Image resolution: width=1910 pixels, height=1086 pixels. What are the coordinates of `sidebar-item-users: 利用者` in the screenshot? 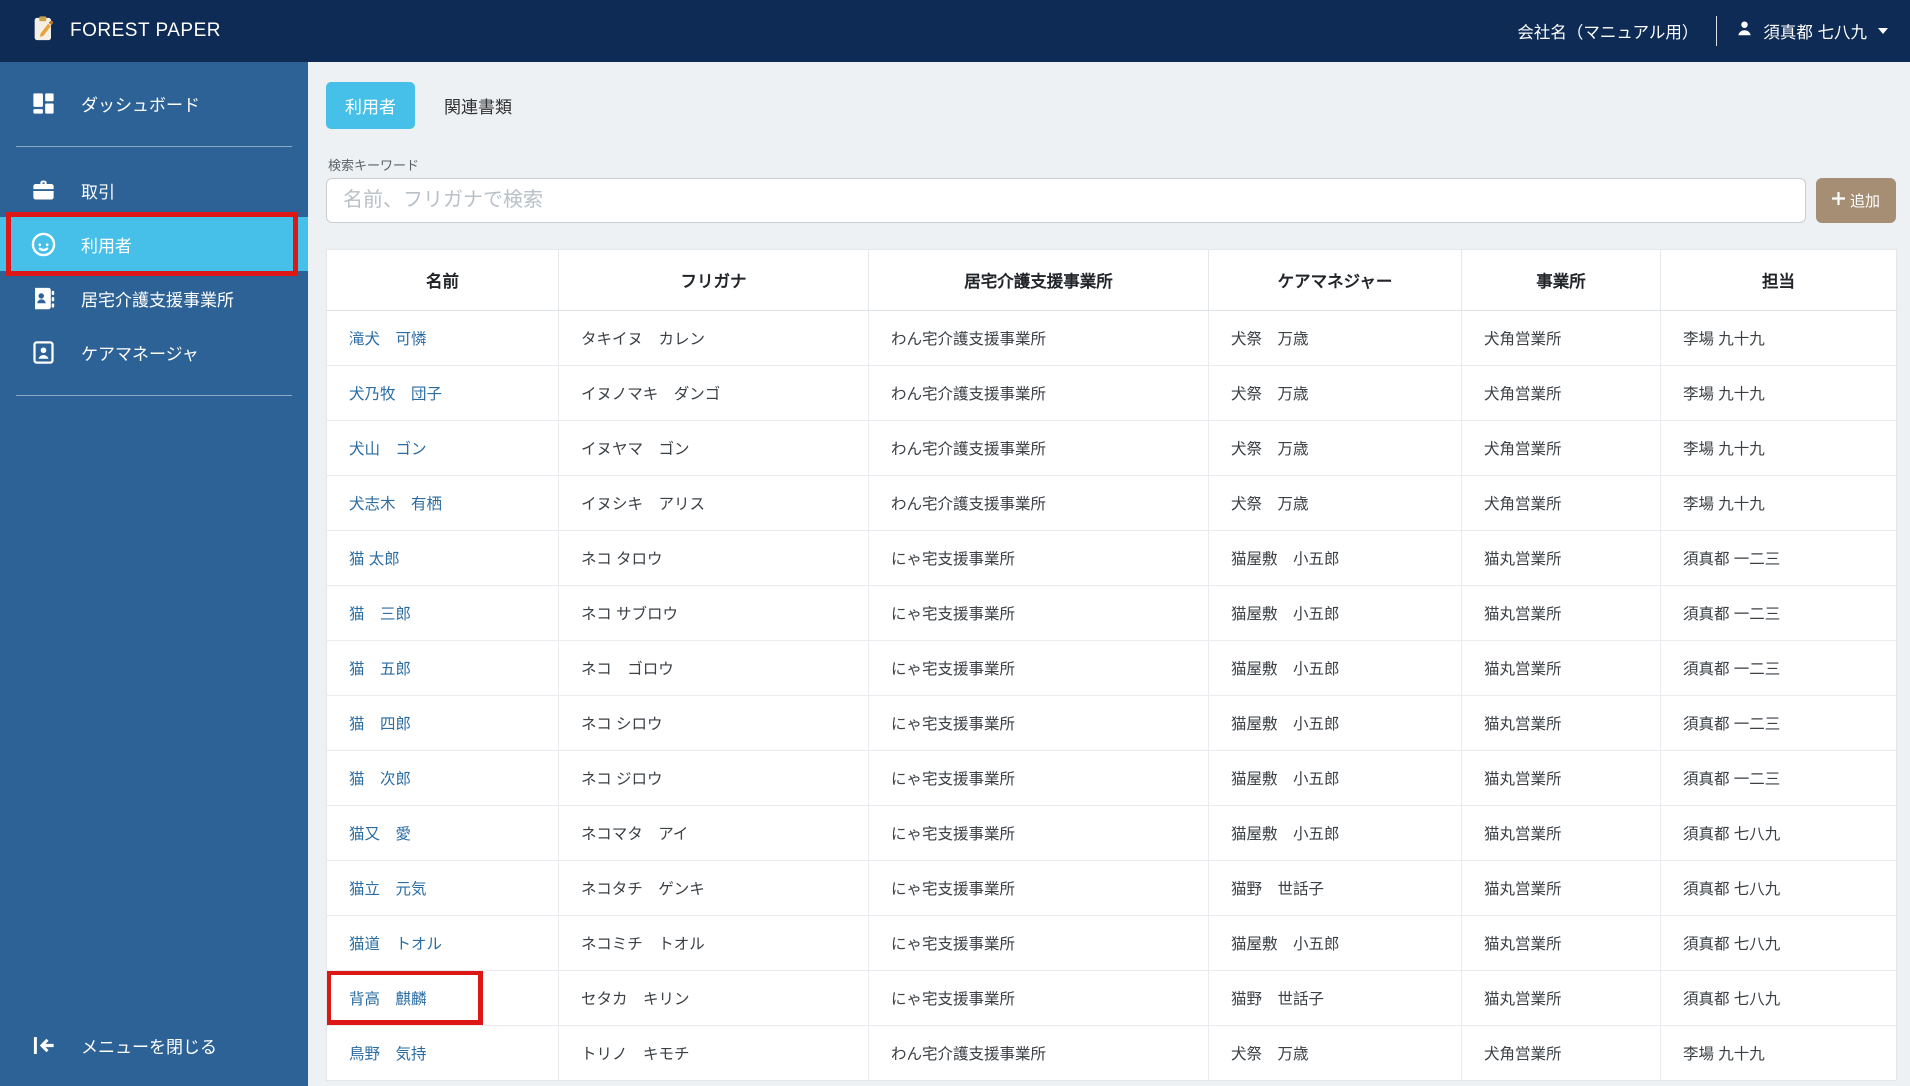 It's located at (154, 244).